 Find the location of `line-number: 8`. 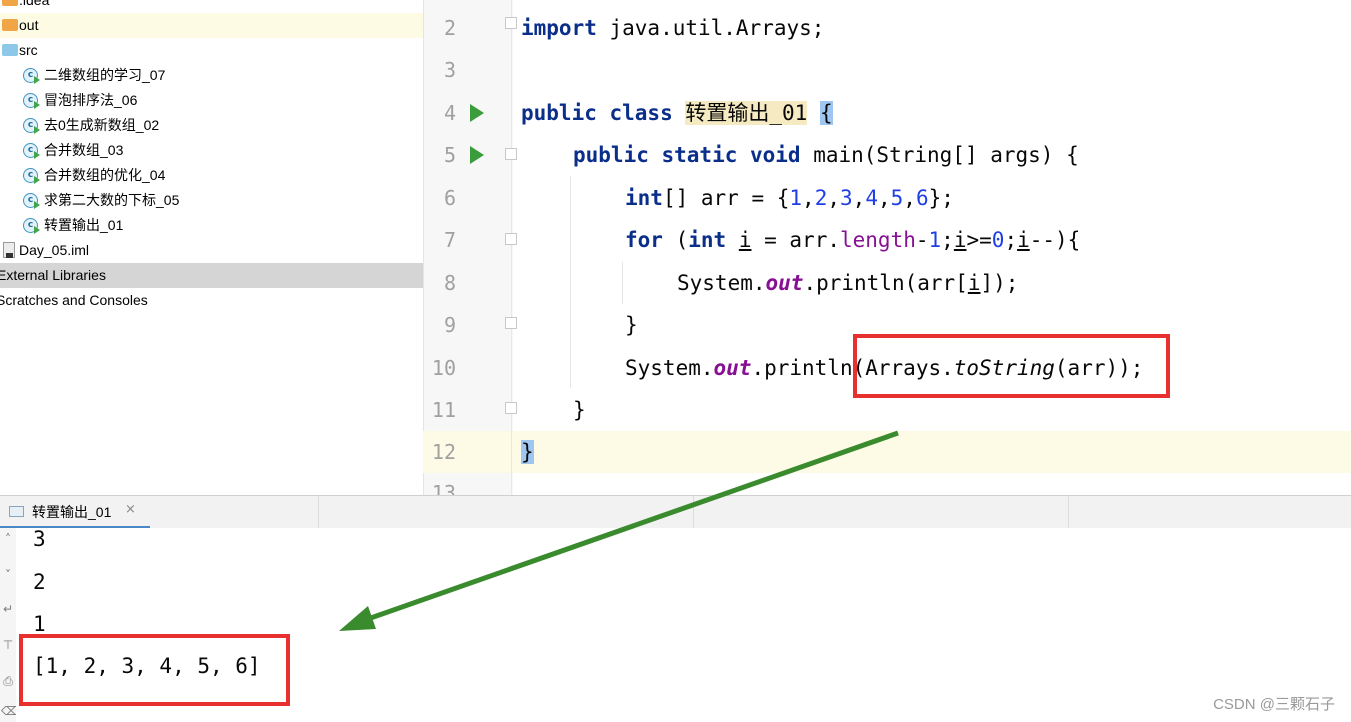

line-number: 8 is located at coordinates (449, 283).